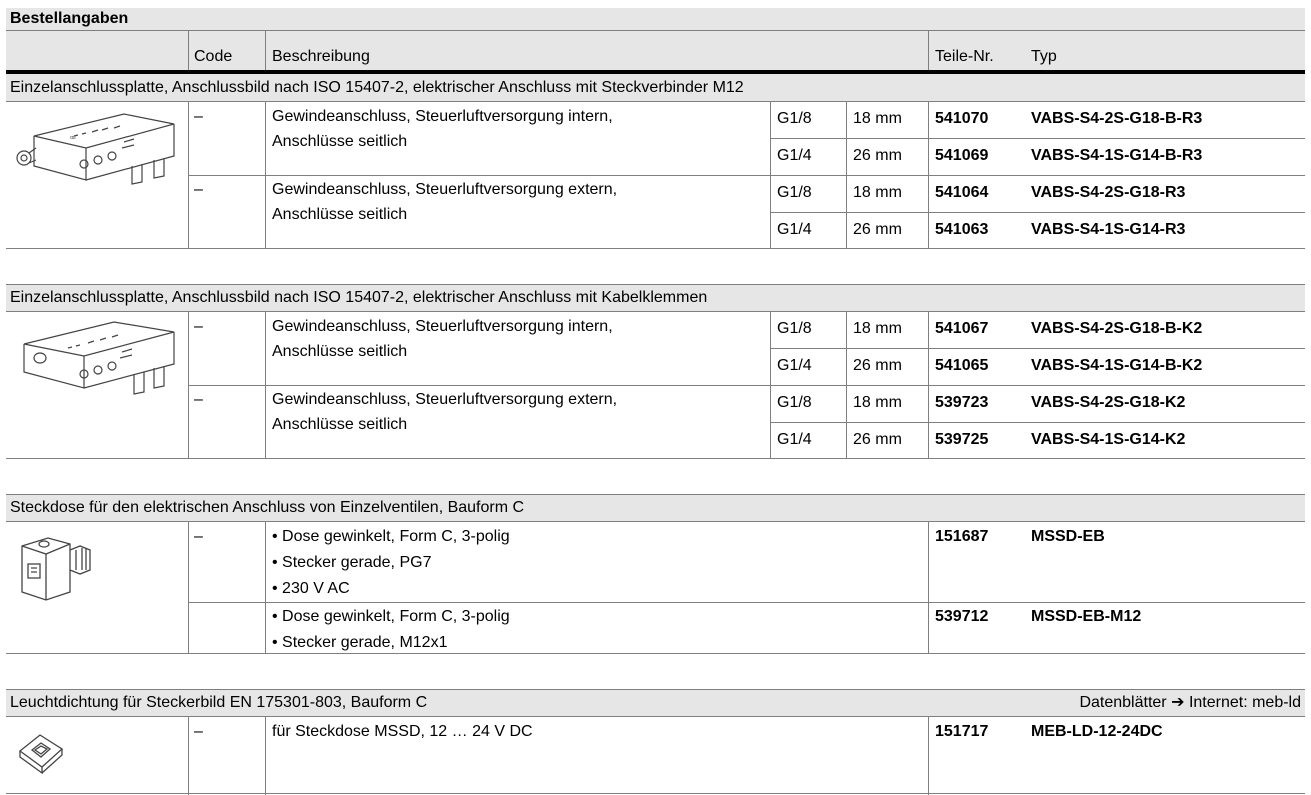  What do you see at coordinates (962, 731) in the screenshot?
I see `part-number: 151717` at bounding box center [962, 731].